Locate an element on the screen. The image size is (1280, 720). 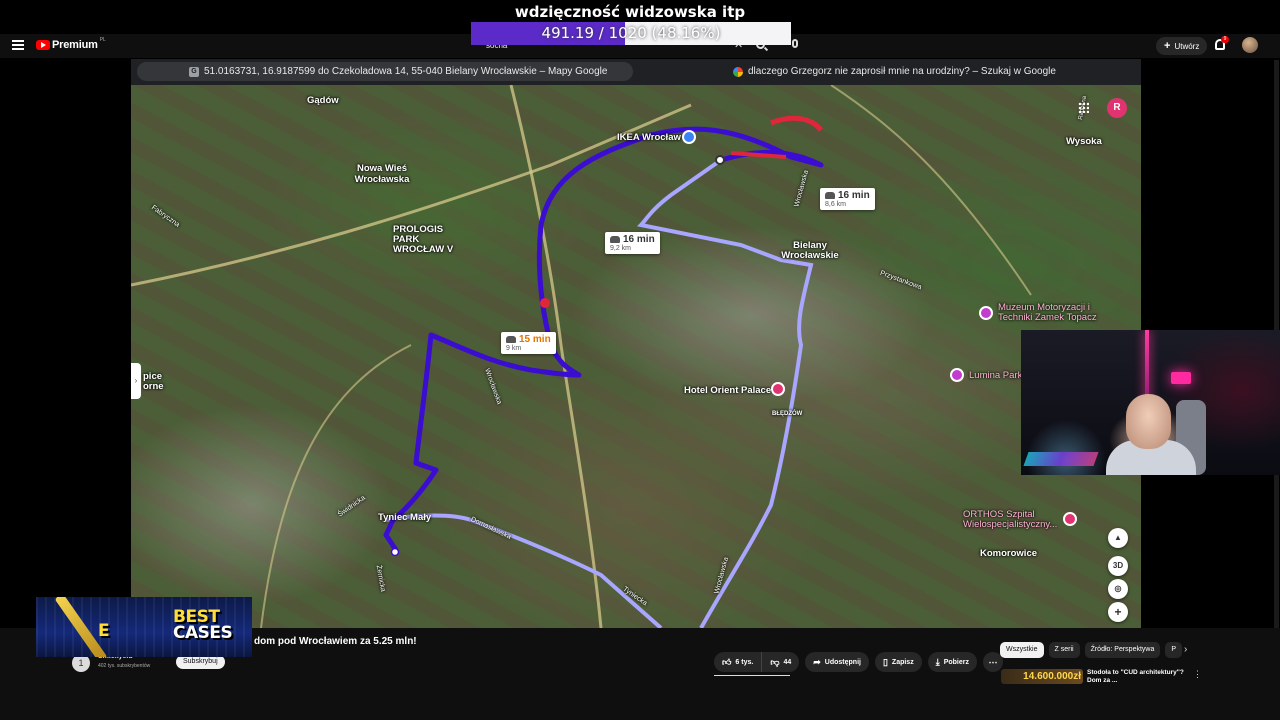
zoom-in-button: + is located at coordinates (1118, 612).